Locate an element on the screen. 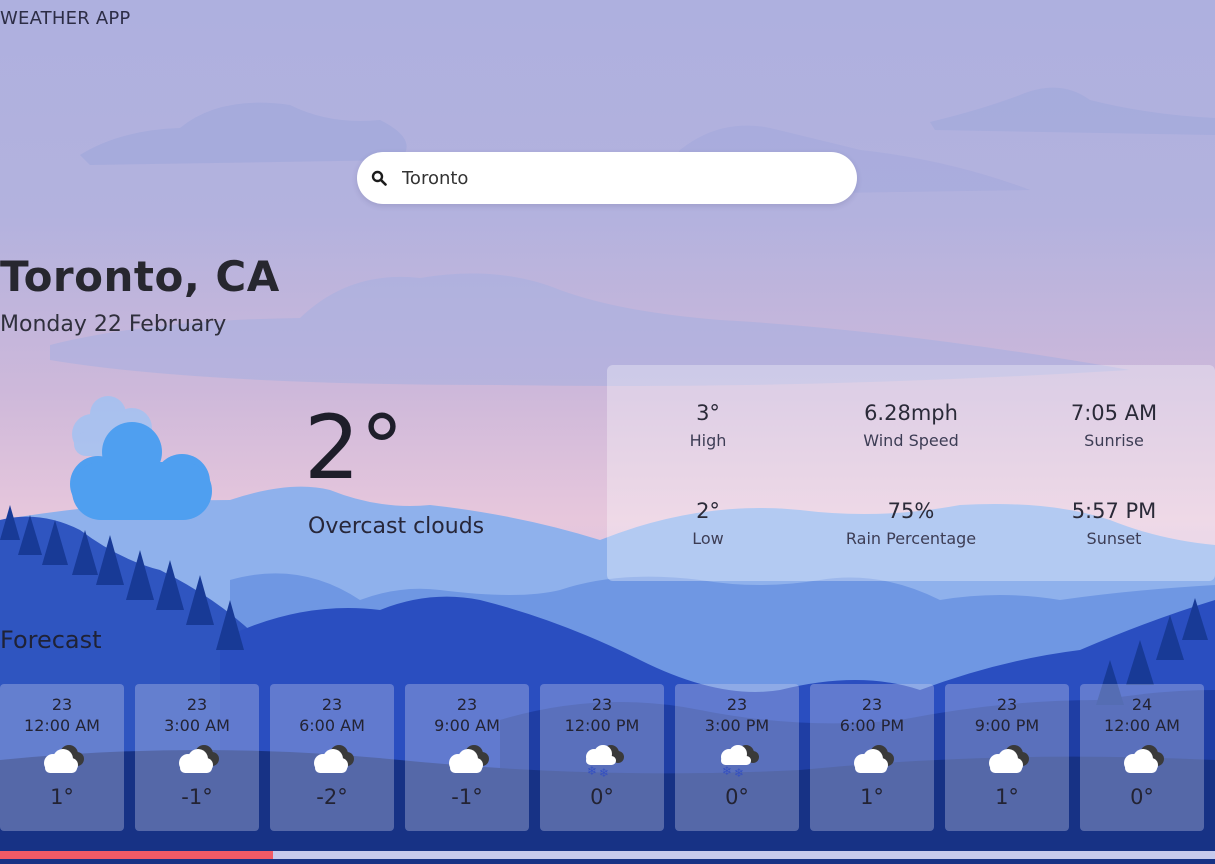  search-bar is located at coordinates (607, 178).